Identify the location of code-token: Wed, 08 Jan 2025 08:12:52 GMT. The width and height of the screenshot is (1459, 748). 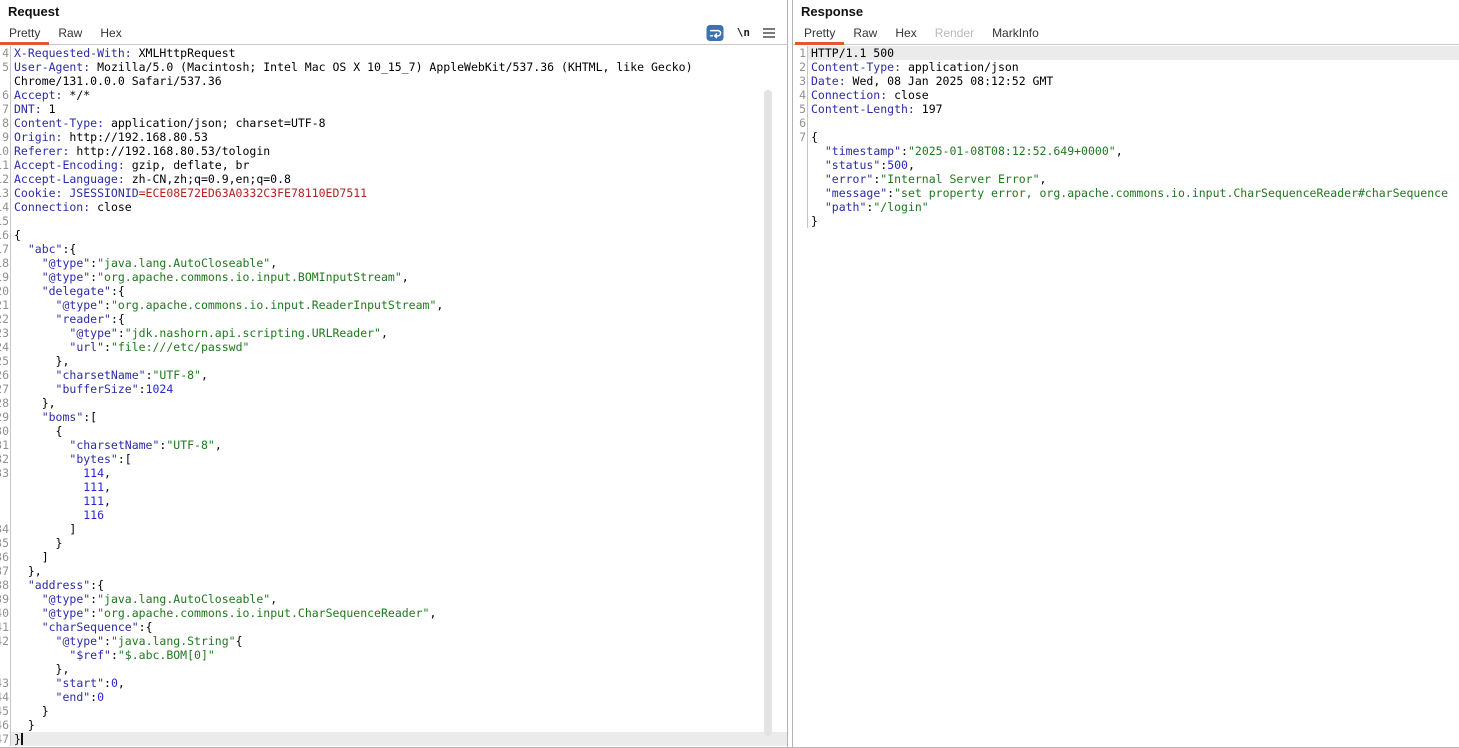
(950, 81).